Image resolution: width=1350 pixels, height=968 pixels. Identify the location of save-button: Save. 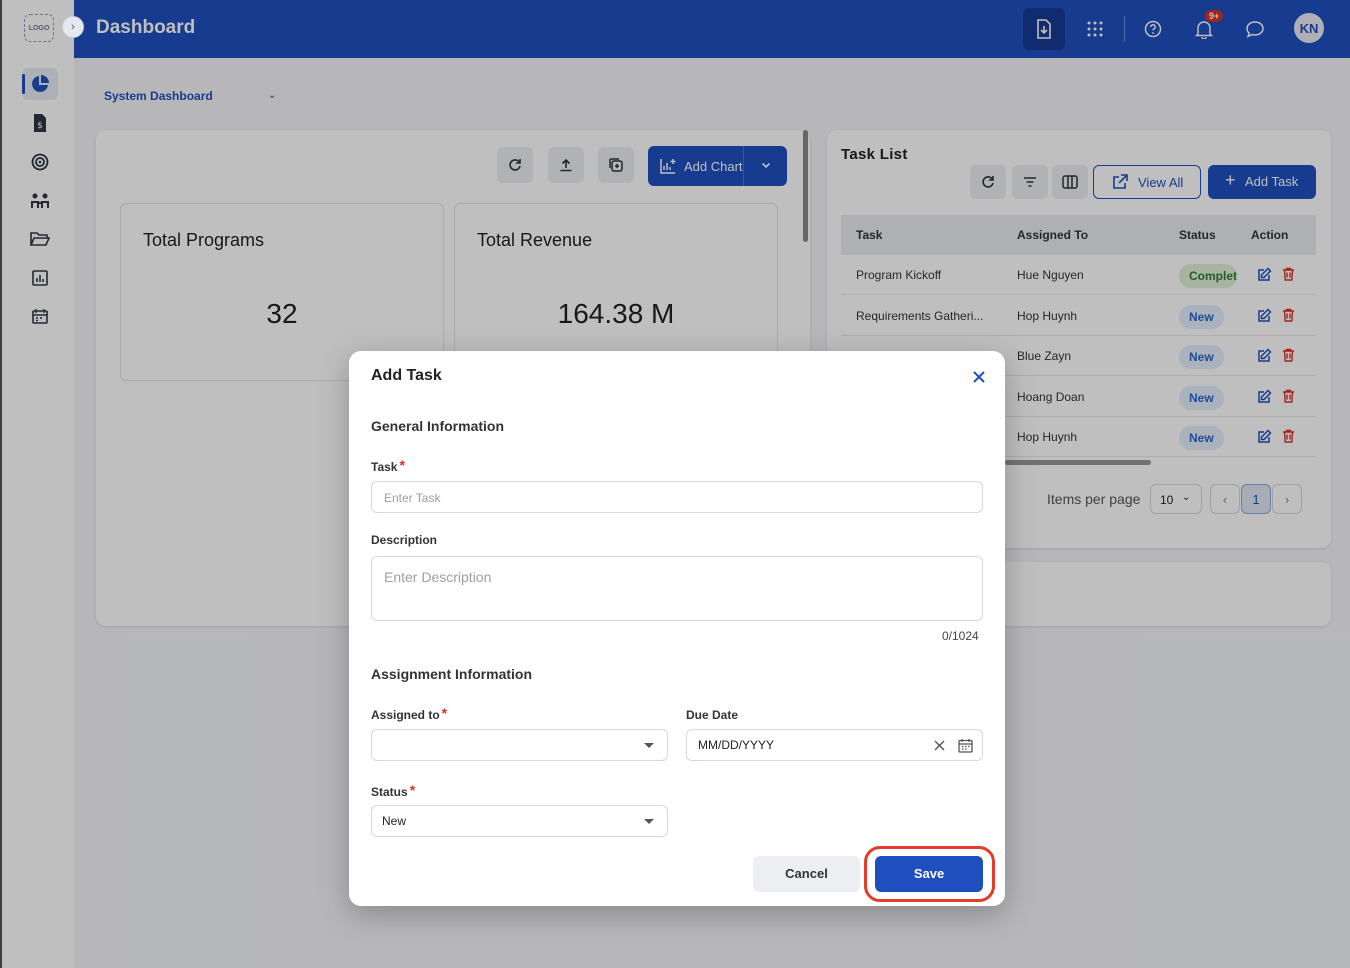
(929, 874).